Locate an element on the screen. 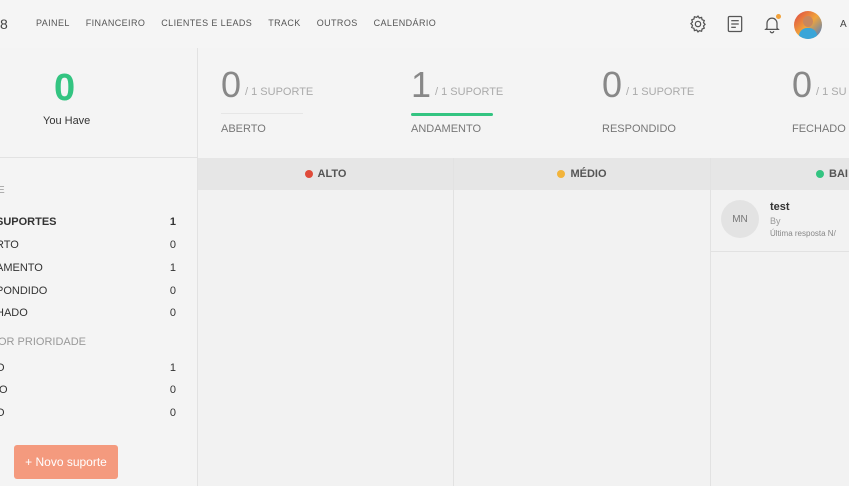 The image size is (849, 486). ticket-last-reply: Última resposta N/ is located at coordinates (803, 233).